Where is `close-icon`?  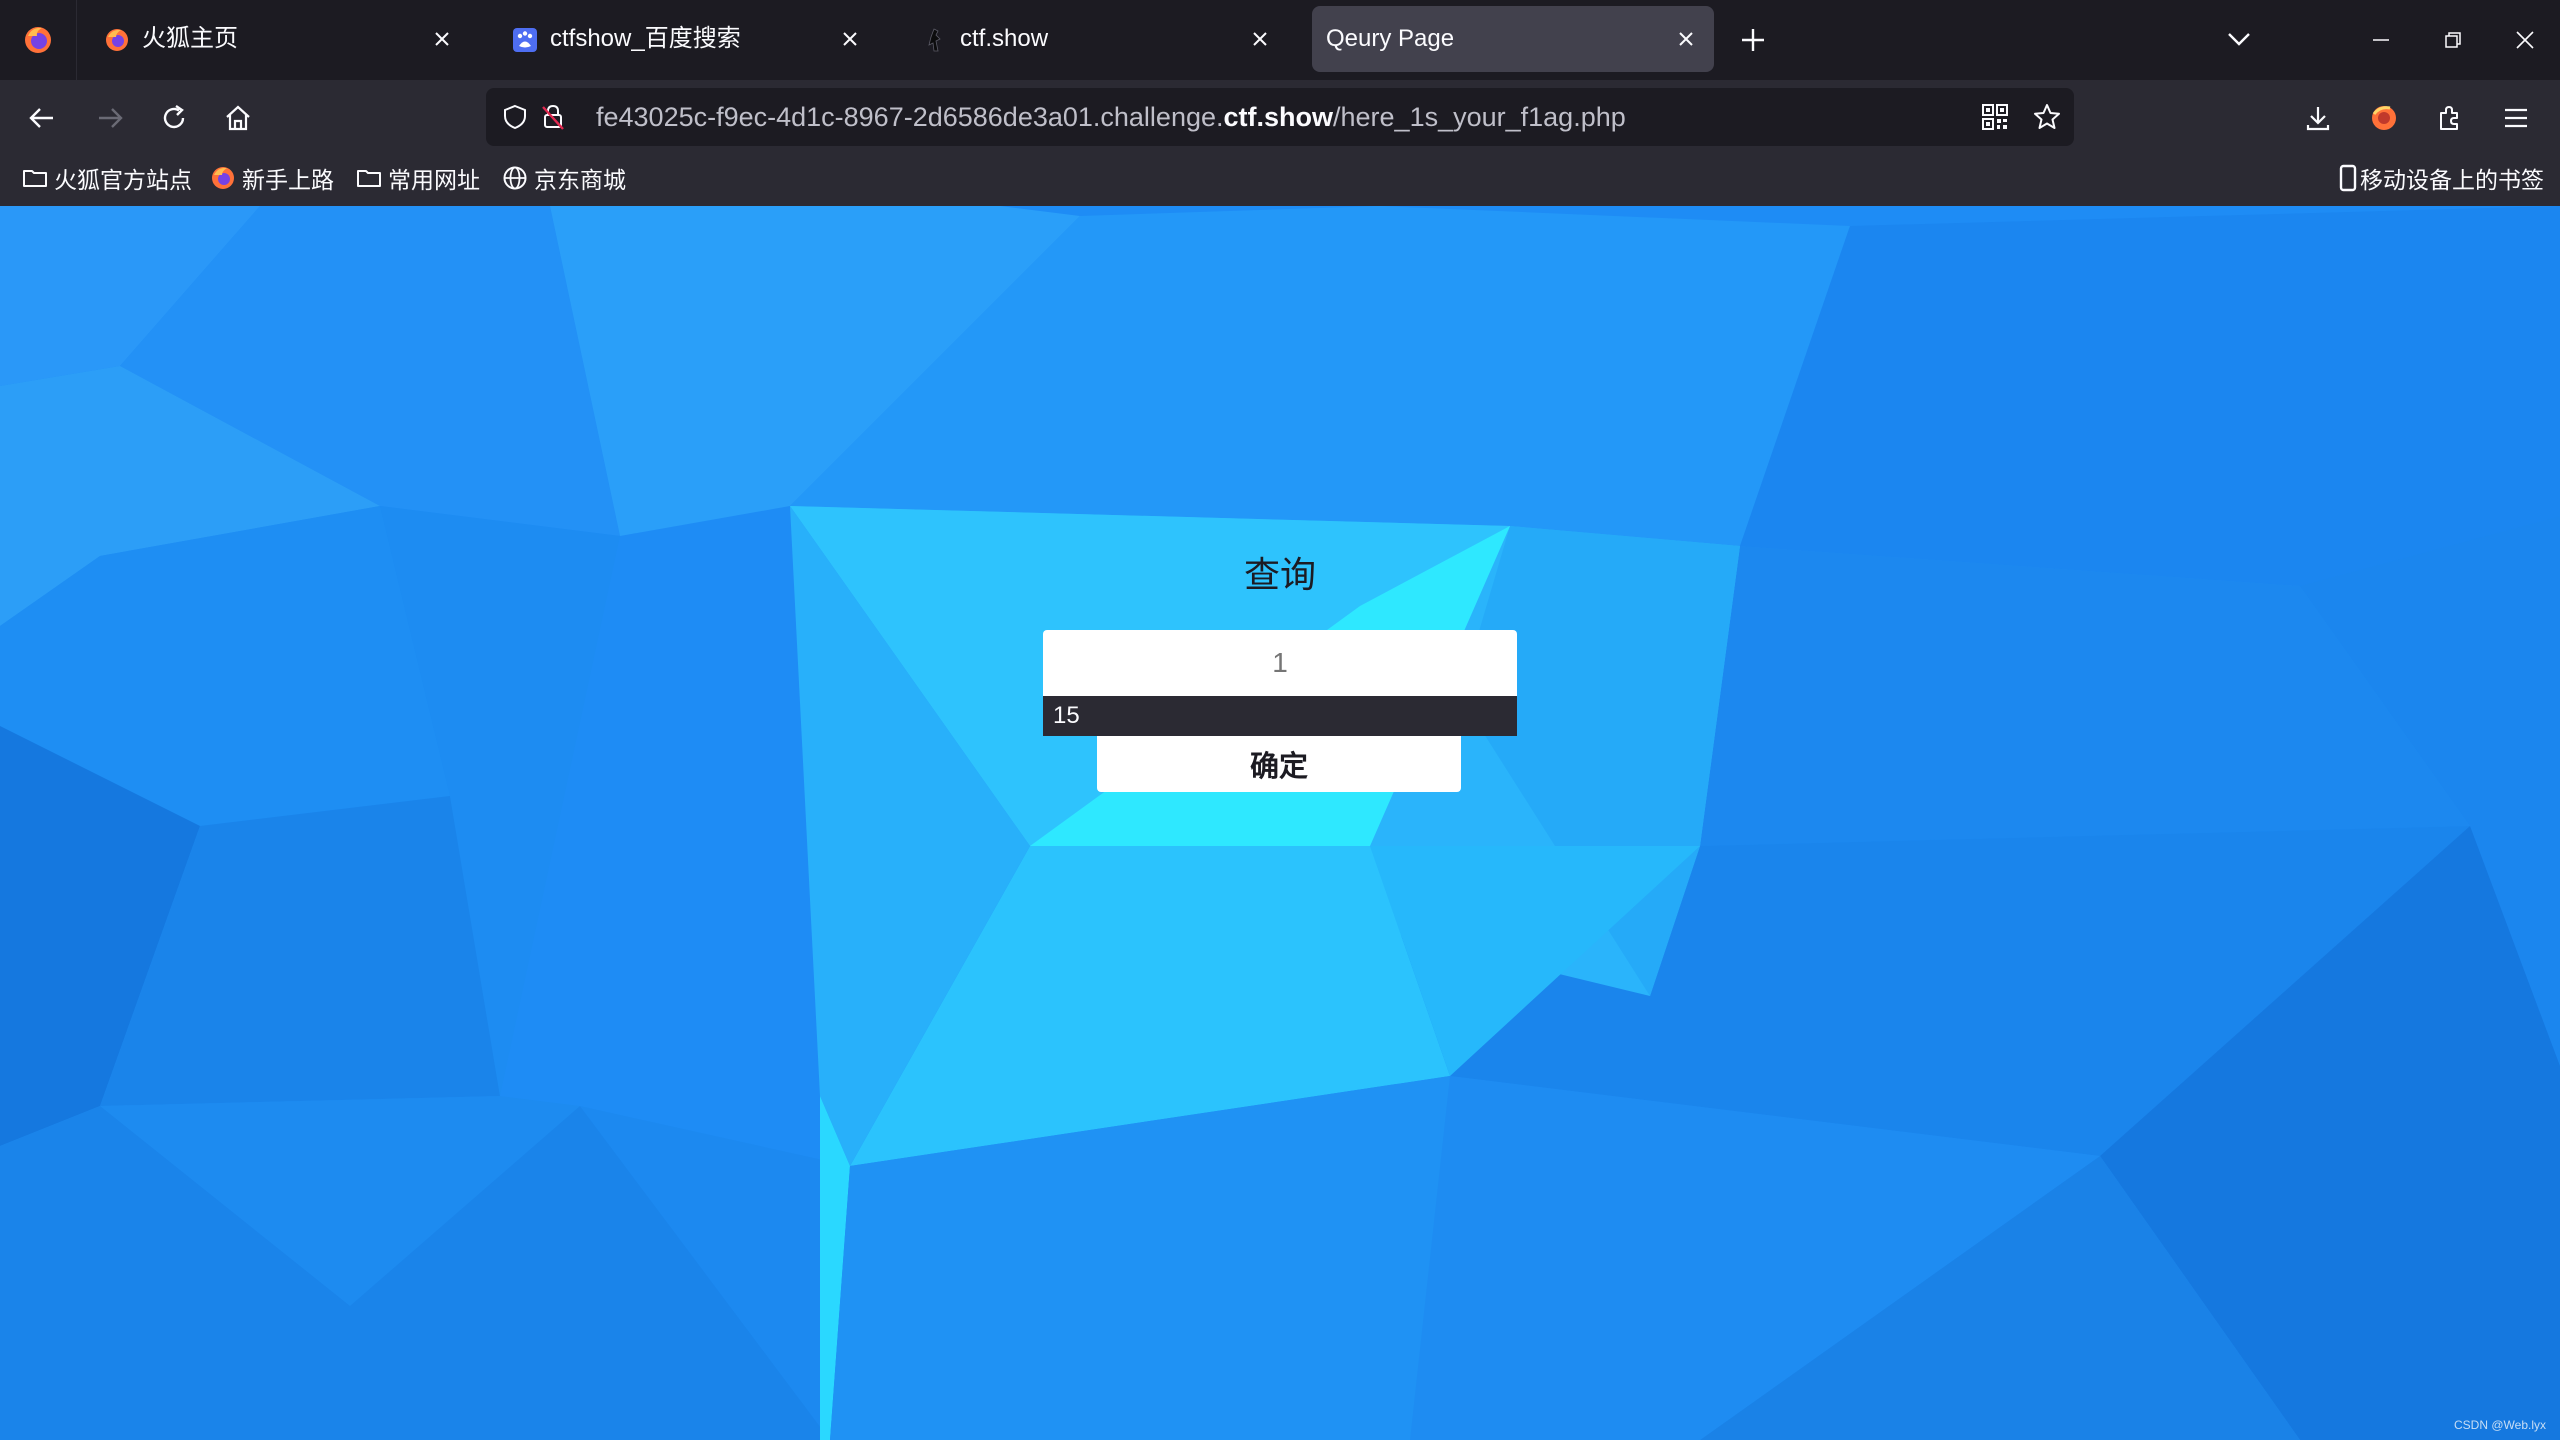 close-icon is located at coordinates (2525, 40).